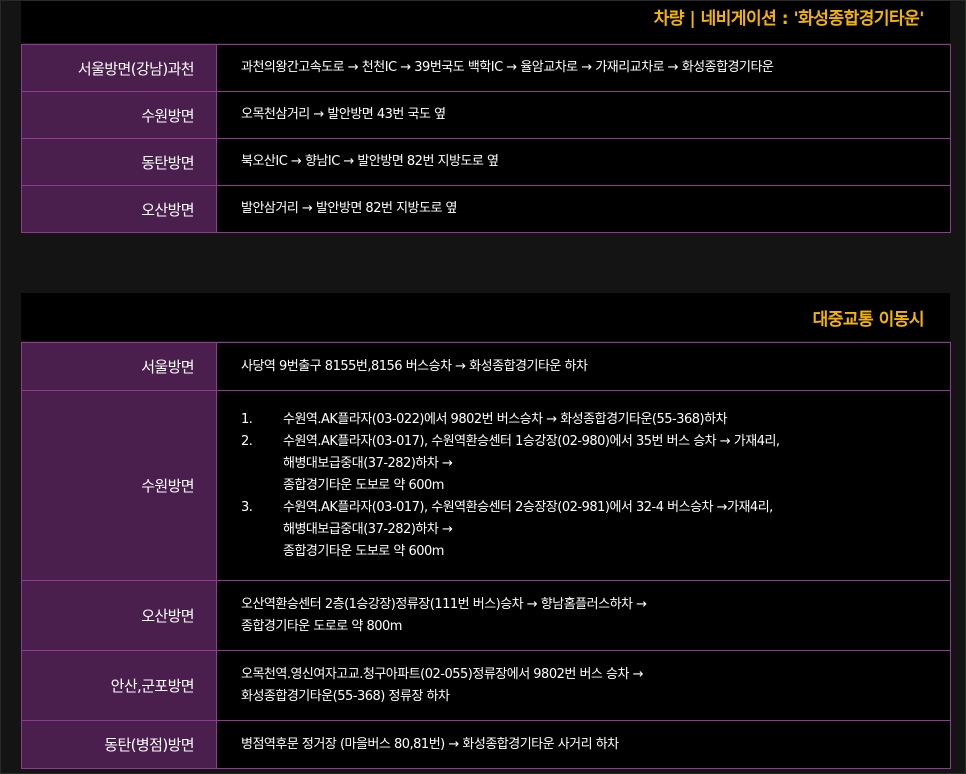  Describe the element at coordinates (247, 507) in the screenshot. I see `step-number: 3.` at that location.